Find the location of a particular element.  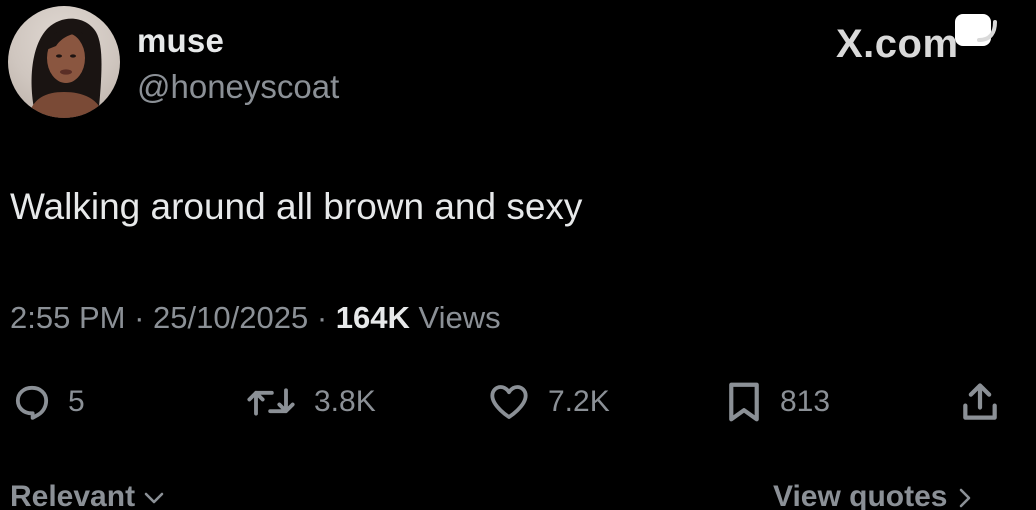

display-name: muse is located at coordinates (180, 41).